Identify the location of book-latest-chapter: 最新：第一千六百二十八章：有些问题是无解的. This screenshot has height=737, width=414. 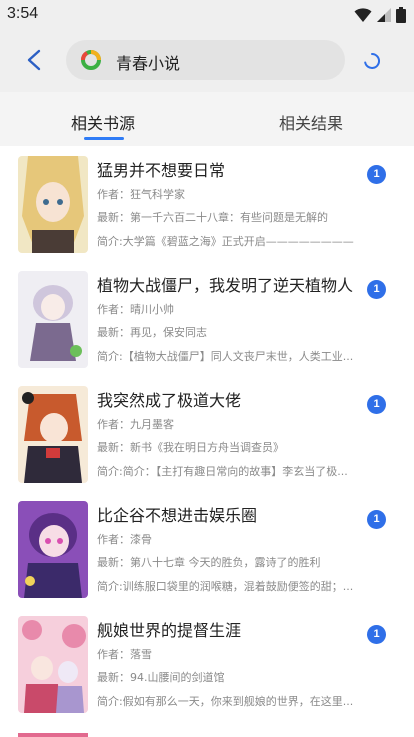
(212, 217).